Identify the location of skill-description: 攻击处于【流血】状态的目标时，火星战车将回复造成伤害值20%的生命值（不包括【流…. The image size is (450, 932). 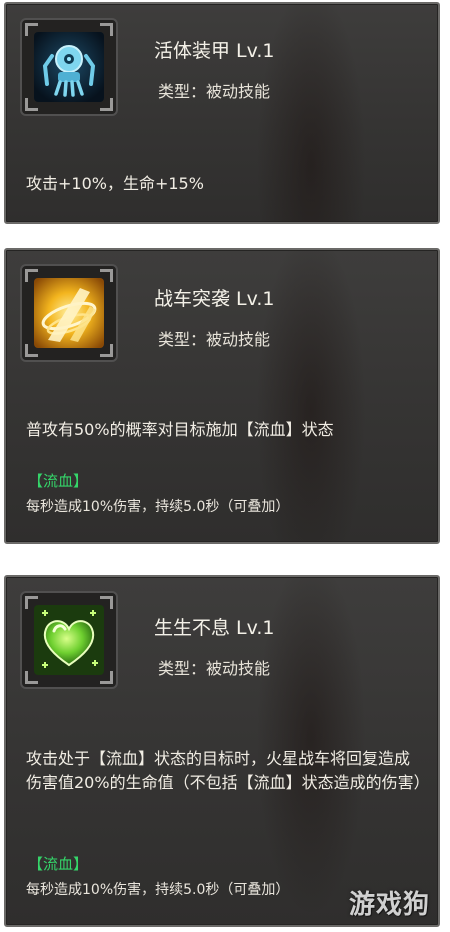
(228, 770).